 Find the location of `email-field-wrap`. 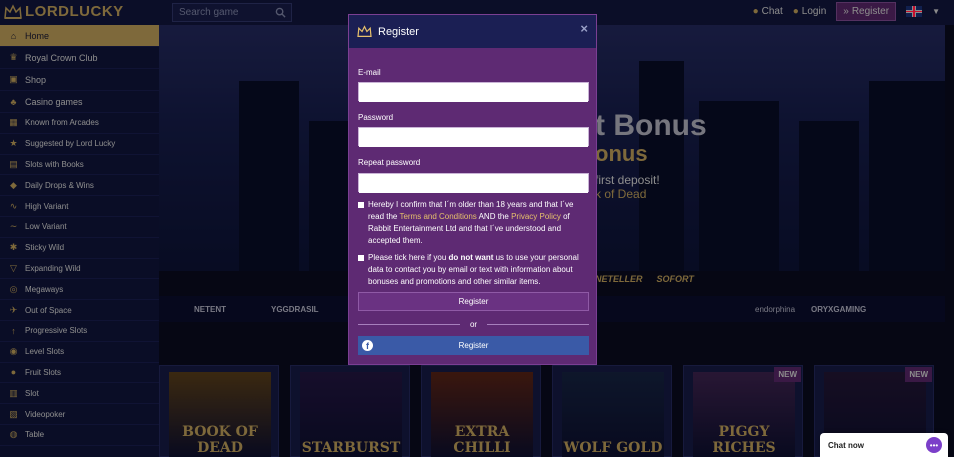

email-field-wrap is located at coordinates (473, 92).